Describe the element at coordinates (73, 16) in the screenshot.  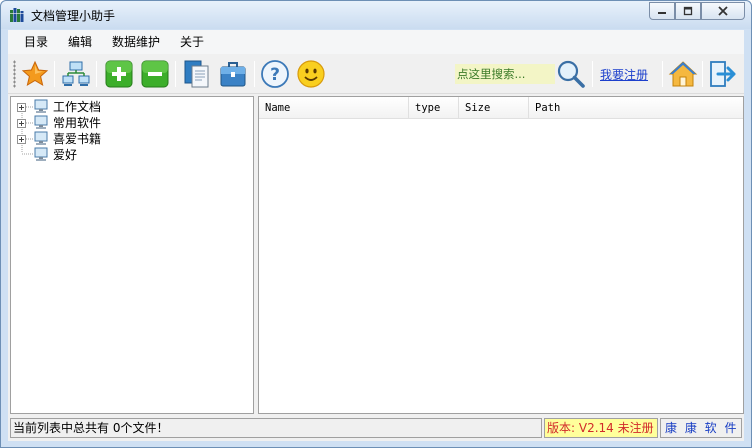
I see `window-title: 文档管理小助手` at that location.